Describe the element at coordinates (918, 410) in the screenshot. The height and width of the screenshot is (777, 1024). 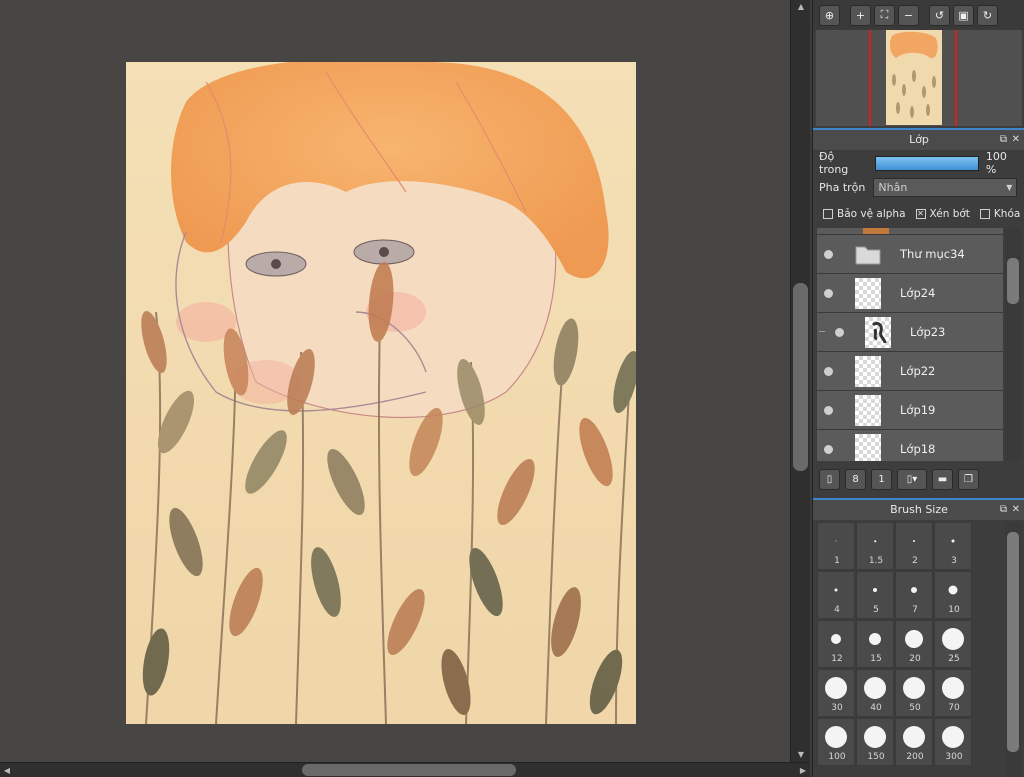
I see `layer-name: Lớp19` at that location.